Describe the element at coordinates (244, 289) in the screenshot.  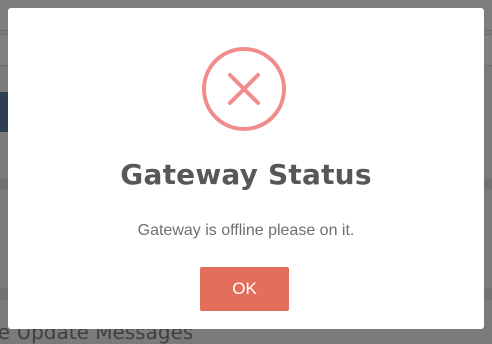
I see `ok-button: OK` at that location.